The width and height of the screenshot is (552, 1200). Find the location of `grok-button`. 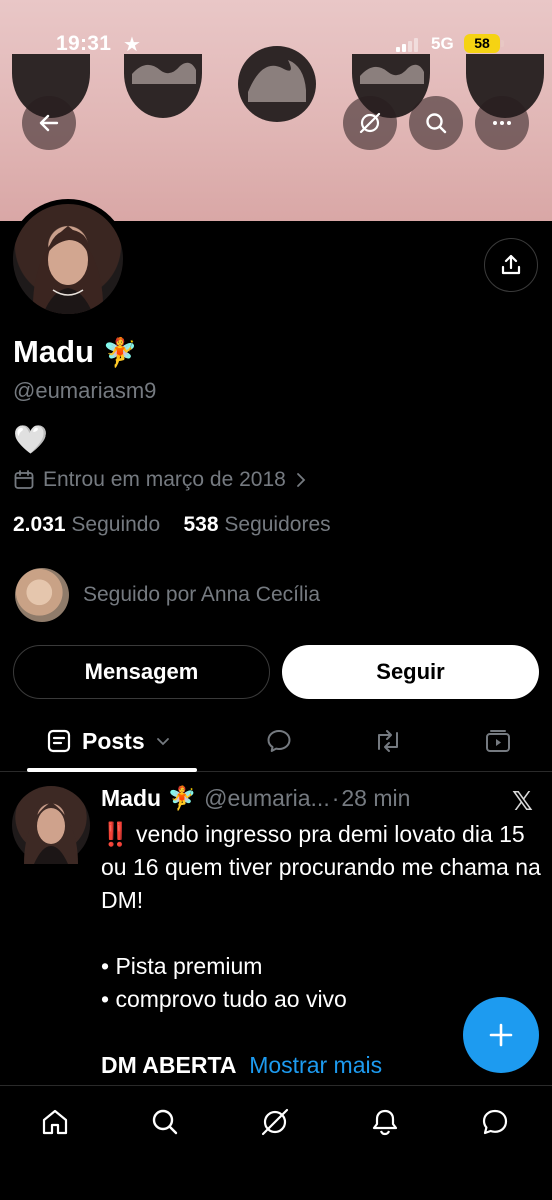

grok-button is located at coordinates (370, 123).